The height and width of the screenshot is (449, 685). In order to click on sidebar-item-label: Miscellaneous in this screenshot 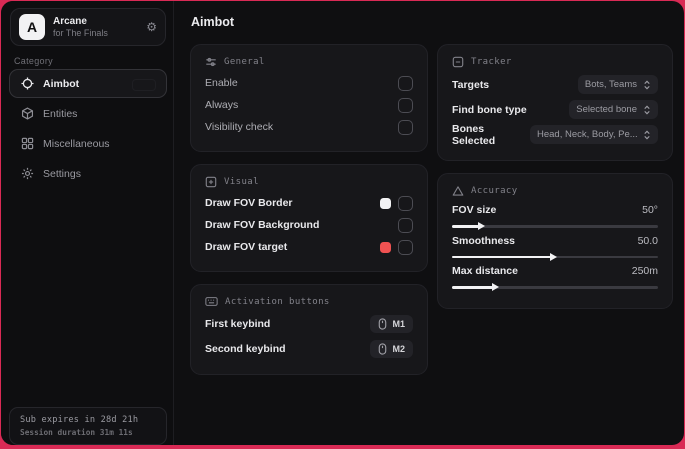, I will do `click(76, 143)`.